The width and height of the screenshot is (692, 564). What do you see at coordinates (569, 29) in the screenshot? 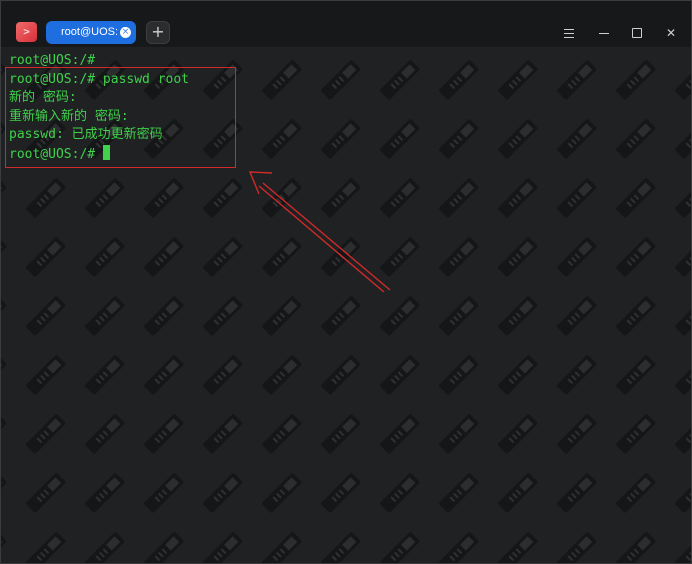
I see `menu-icon` at bounding box center [569, 29].